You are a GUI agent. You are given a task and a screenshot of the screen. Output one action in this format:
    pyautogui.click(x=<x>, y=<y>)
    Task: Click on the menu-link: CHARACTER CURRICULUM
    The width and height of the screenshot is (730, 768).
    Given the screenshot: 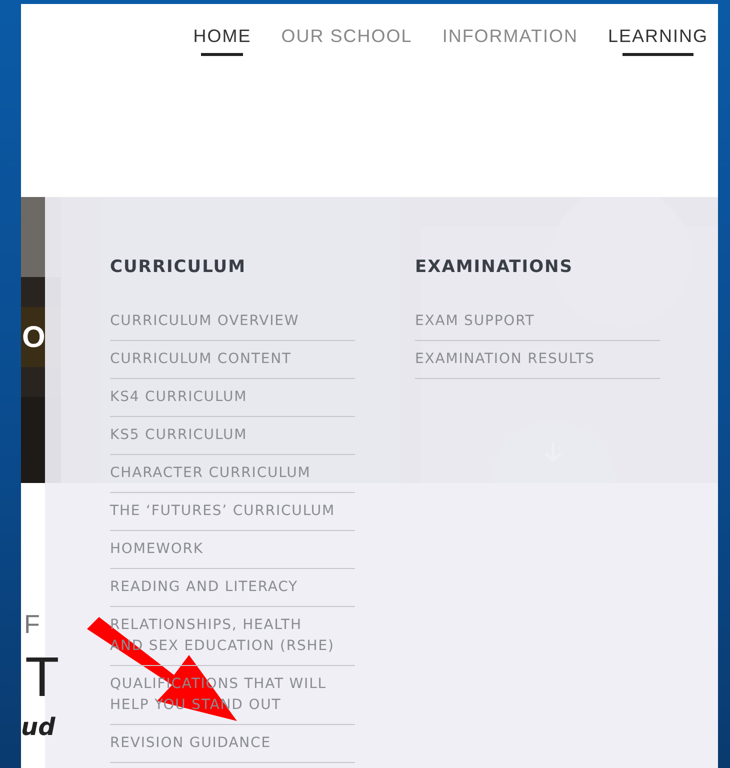 What is the action you would take?
    pyautogui.click(x=232, y=474)
    